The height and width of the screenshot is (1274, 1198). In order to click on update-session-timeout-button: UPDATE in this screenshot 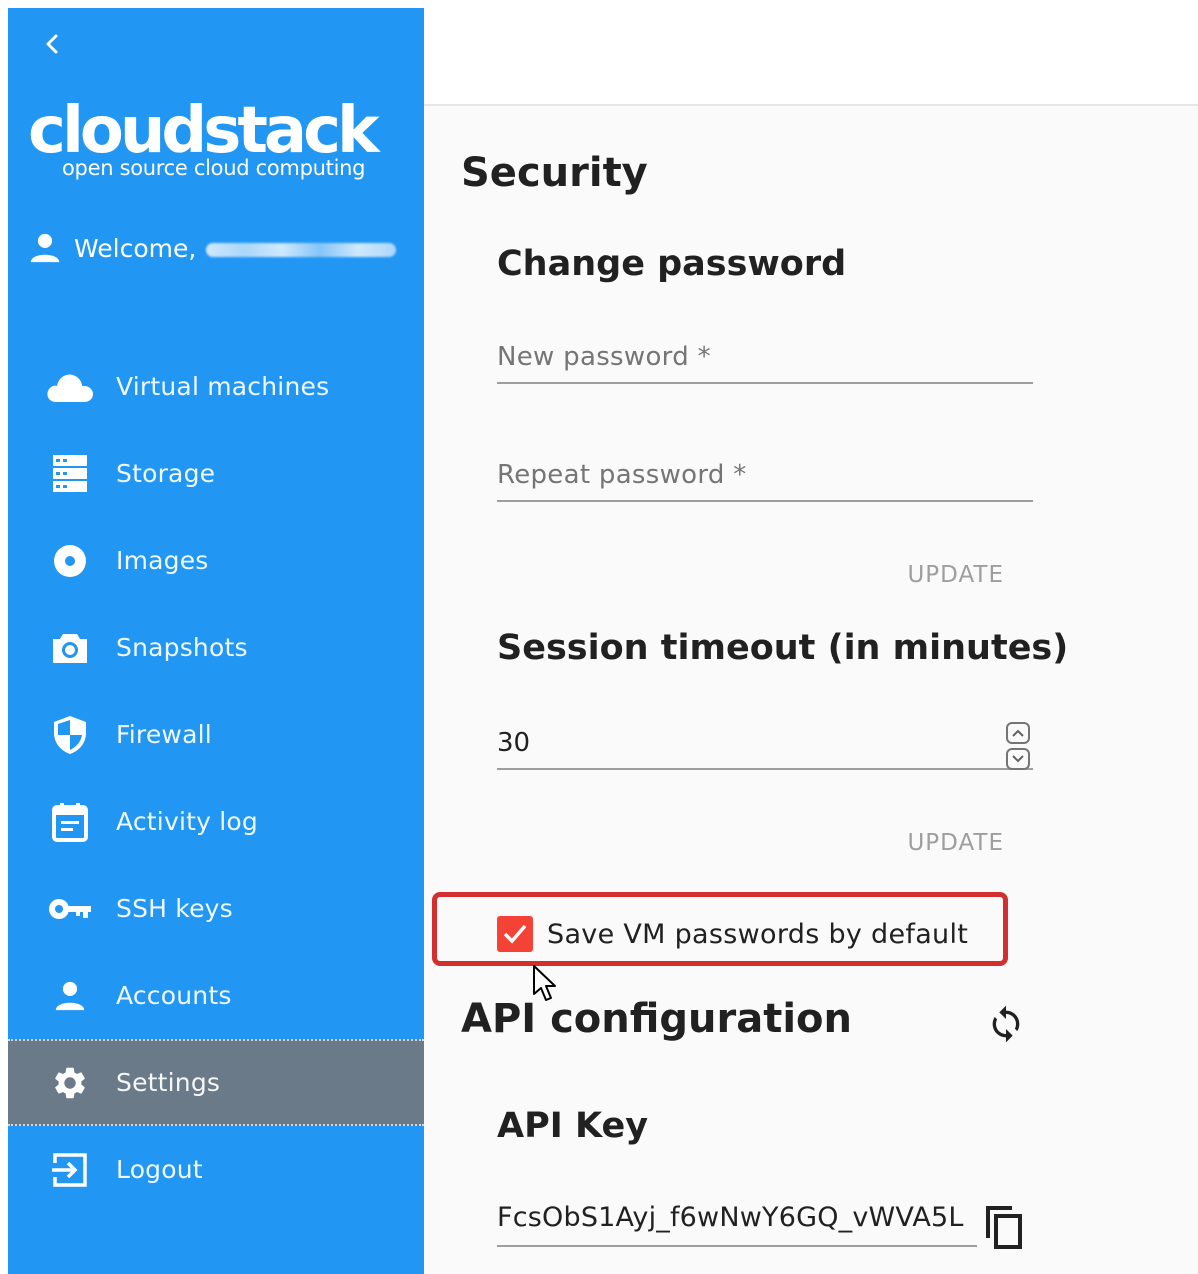, I will do `click(955, 843)`.